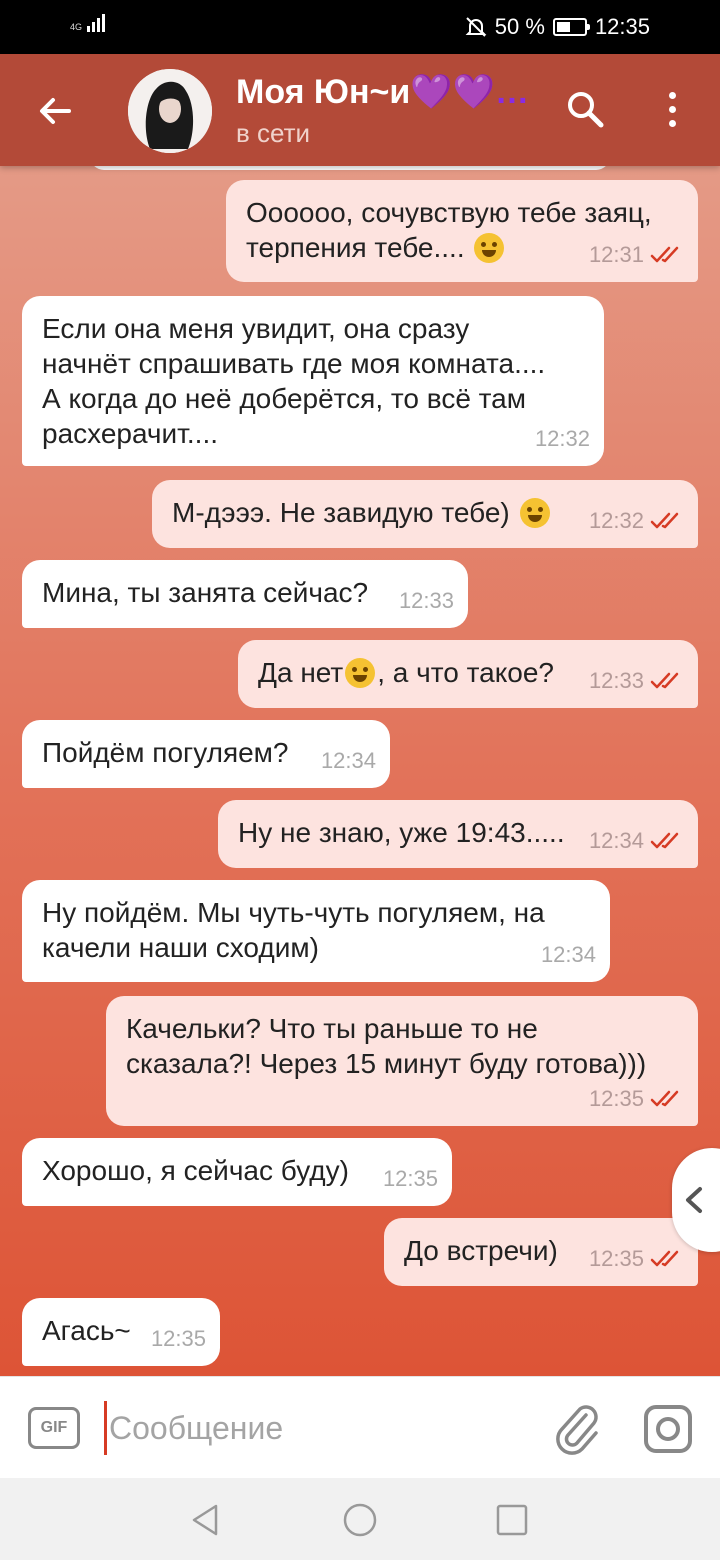  I want to click on search-icon, so click(586, 110).